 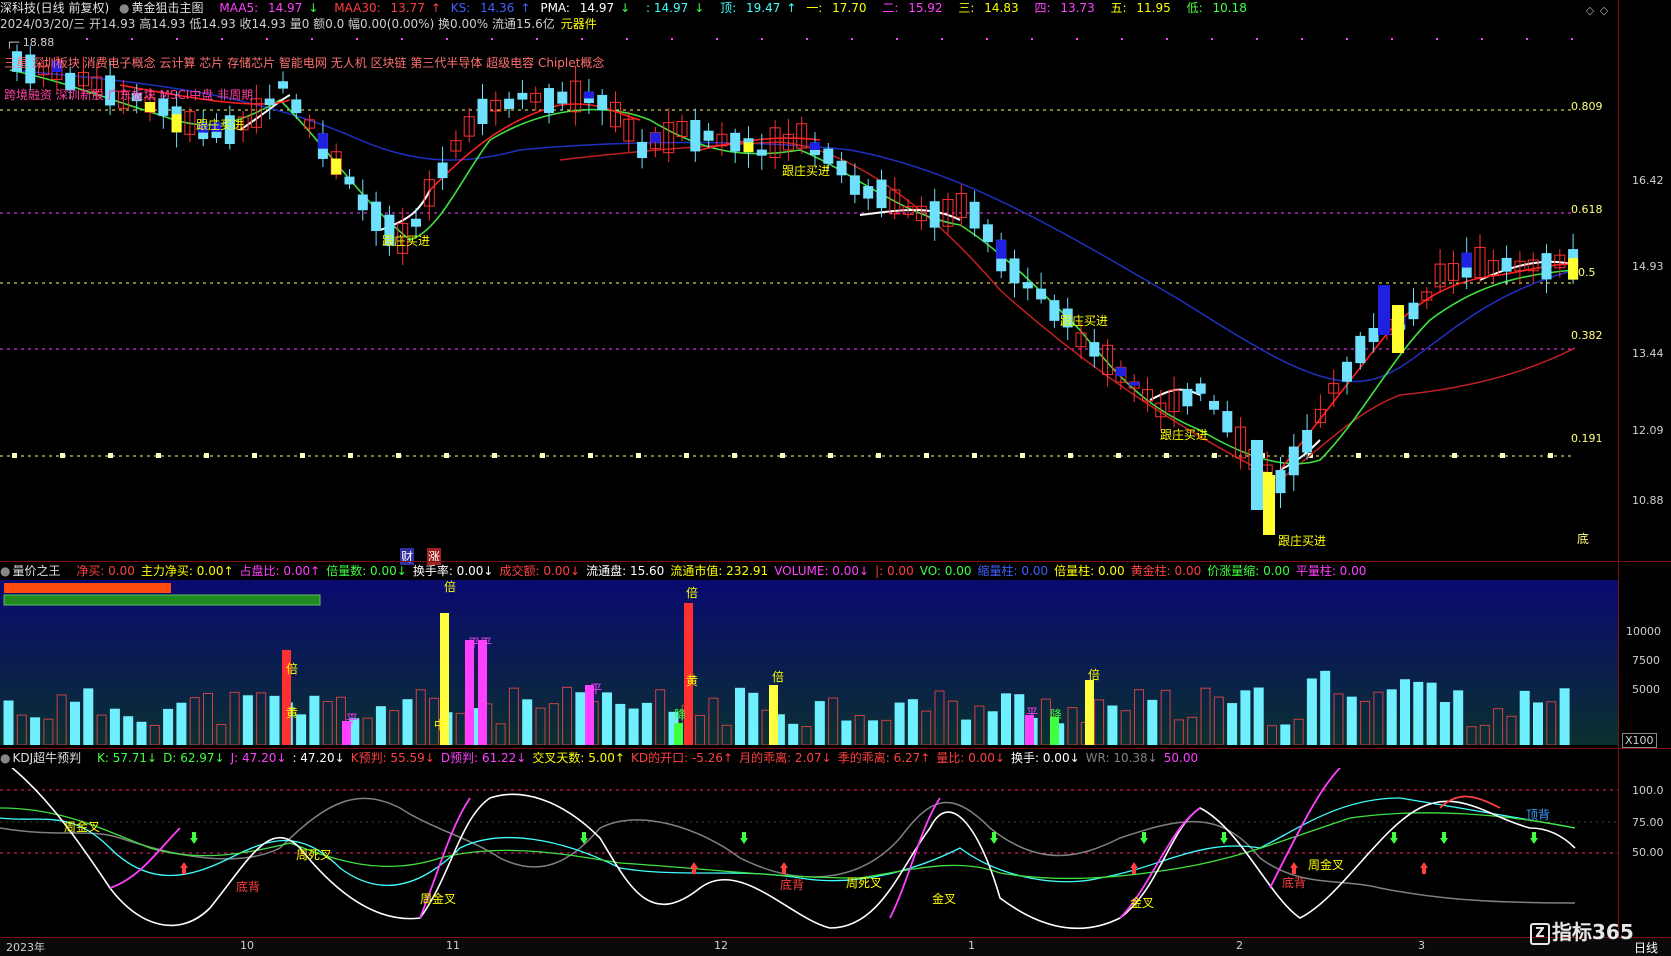 I want to click on vol-tag-bei-4: 倍, so click(x=778, y=677).